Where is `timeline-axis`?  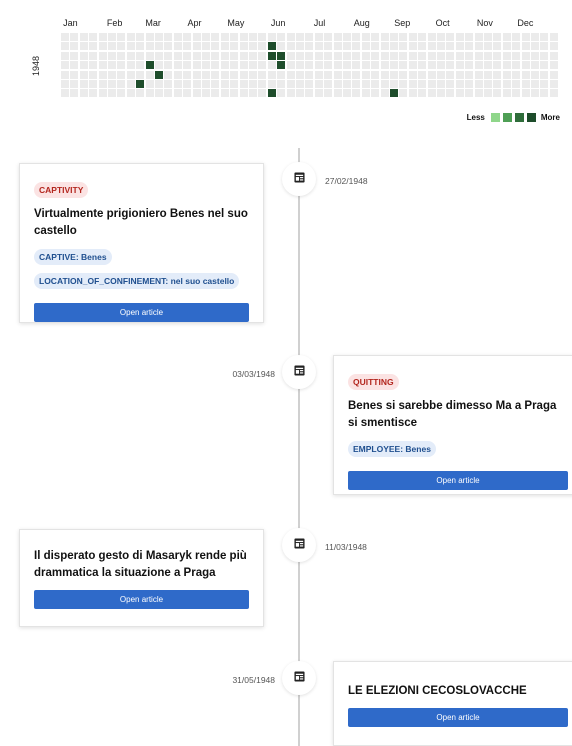
timeline-axis is located at coordinates (299, 447).